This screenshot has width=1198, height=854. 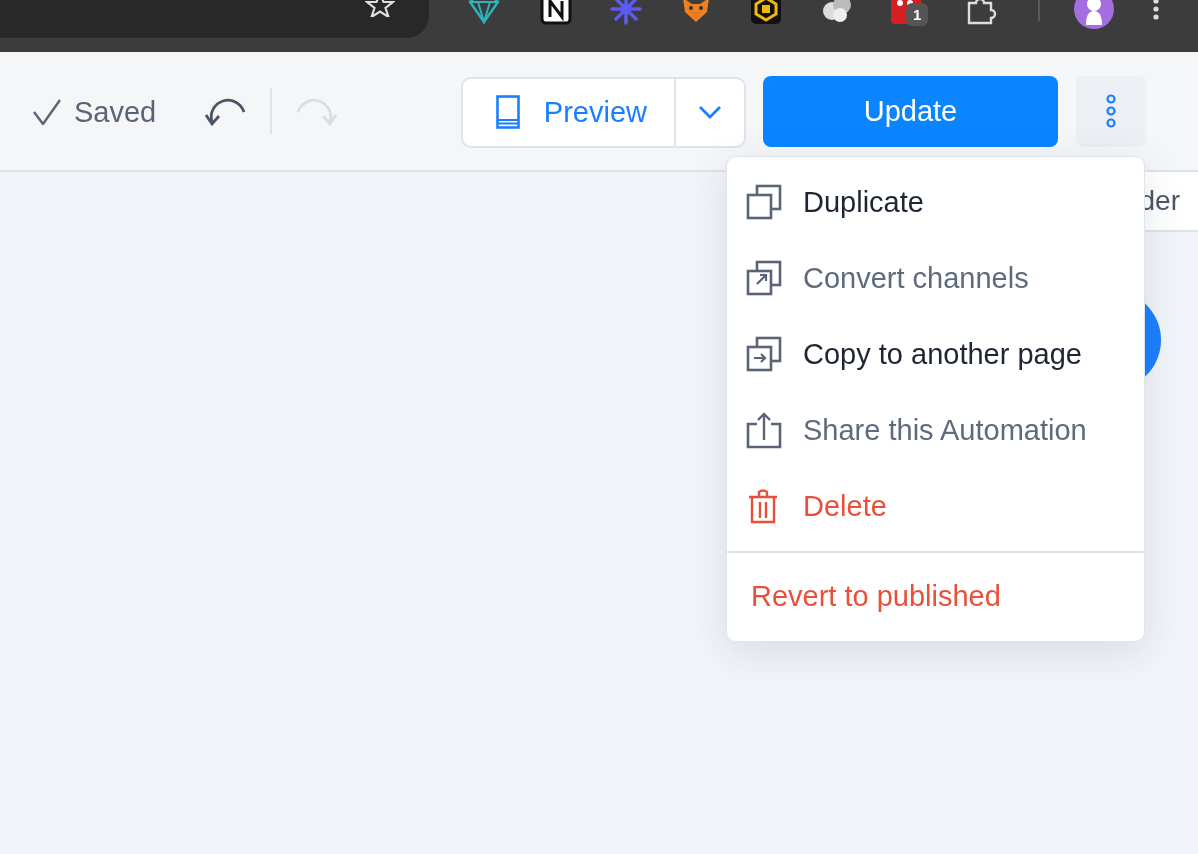 What do you see at coordinates (507, 112) in the screenshot?
I see `tablet-icon` at bounding box center [507, 112].